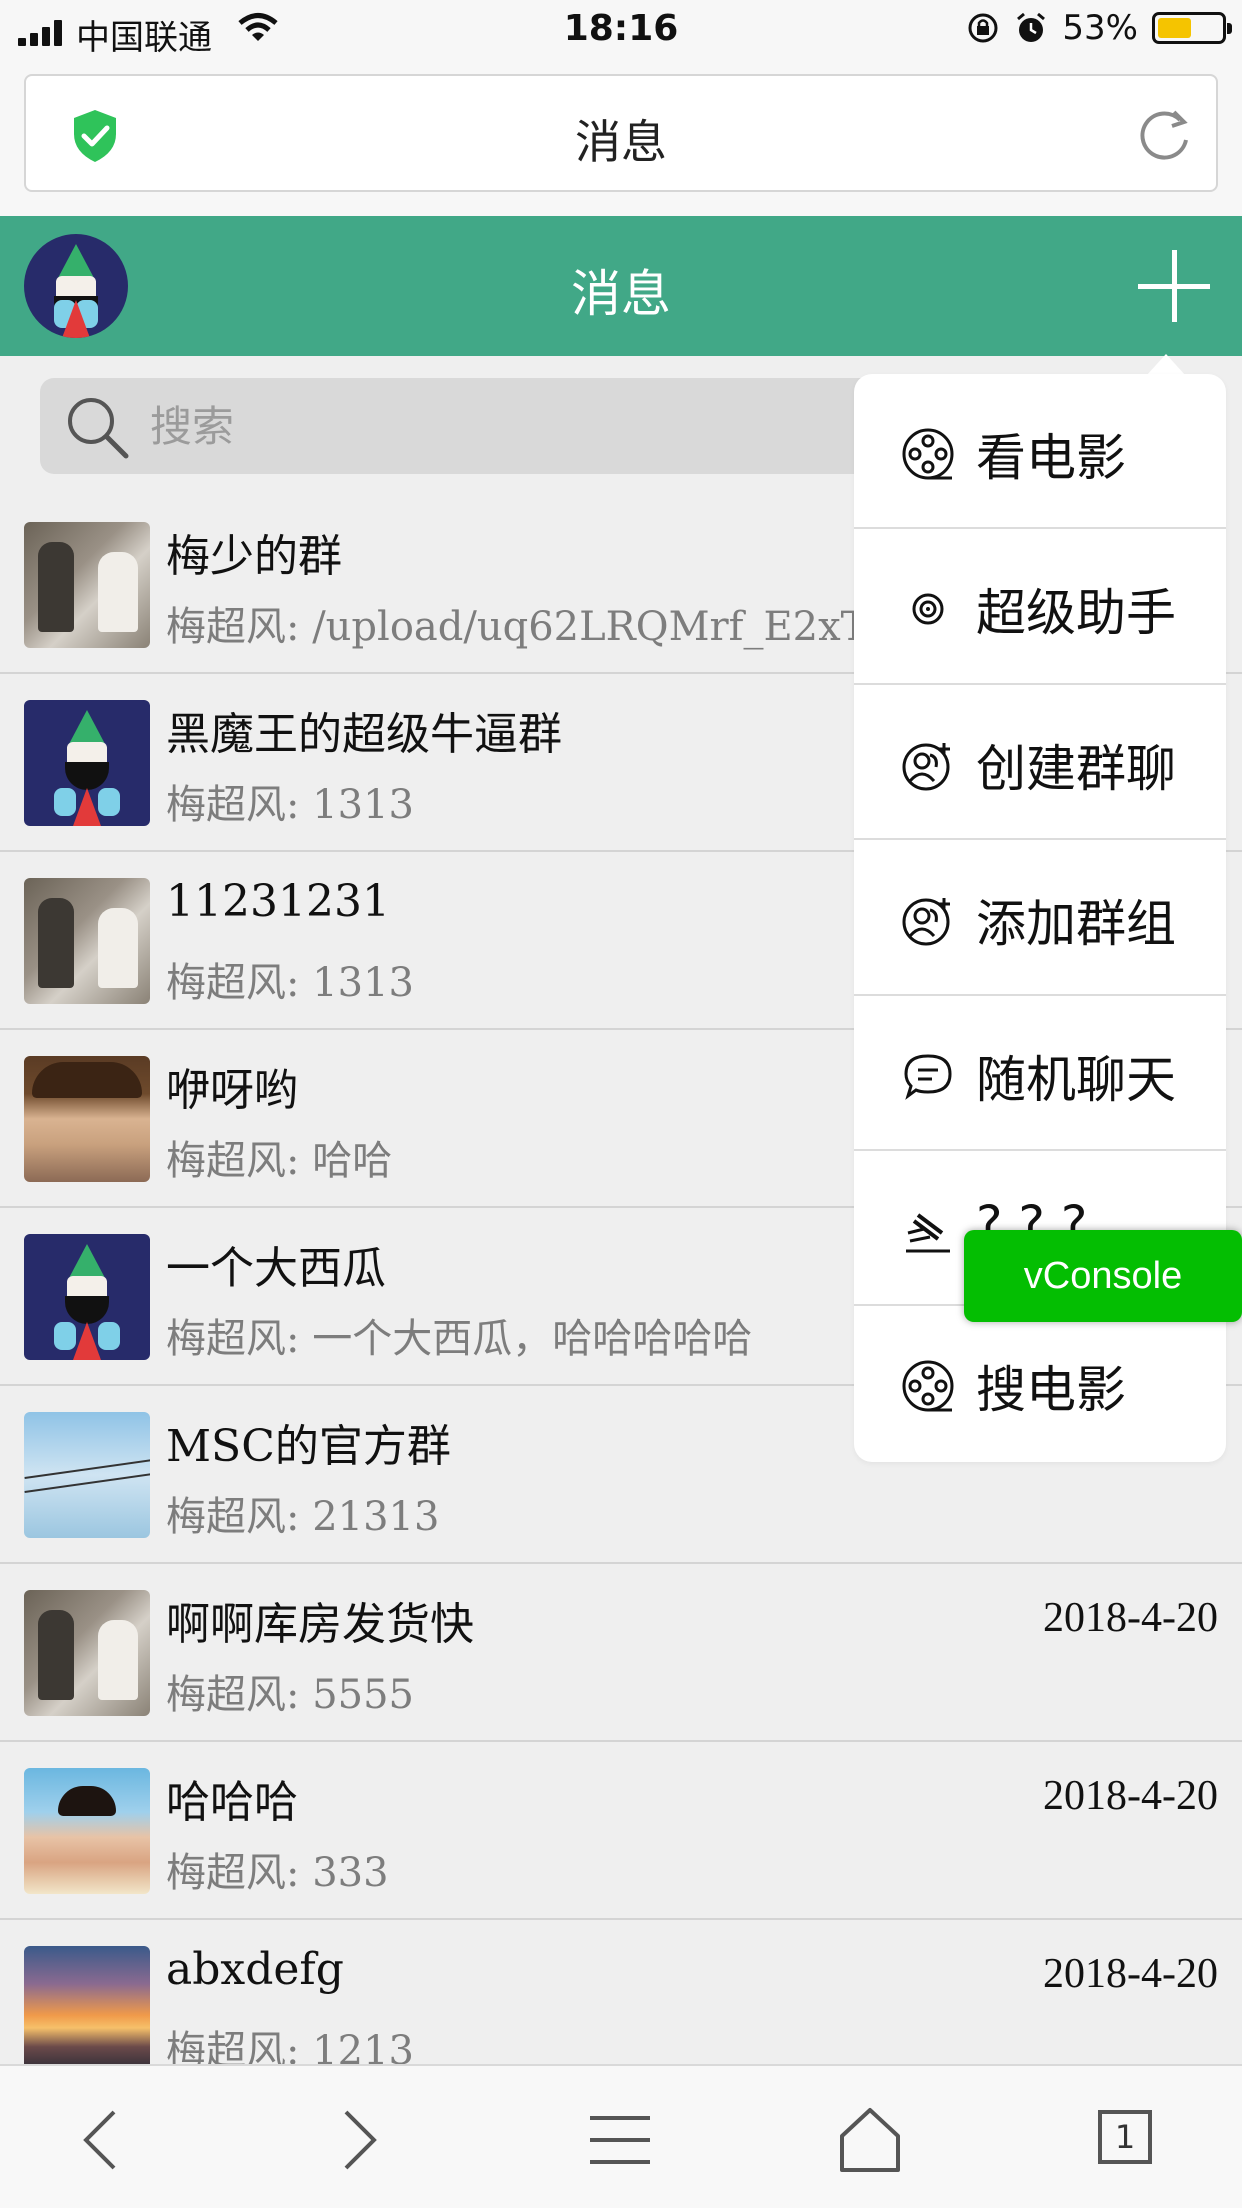  Describe the element at coordinates (303, 1517) in the screenshot. I see `chat-preview: 梅超风: 21313` at that location.